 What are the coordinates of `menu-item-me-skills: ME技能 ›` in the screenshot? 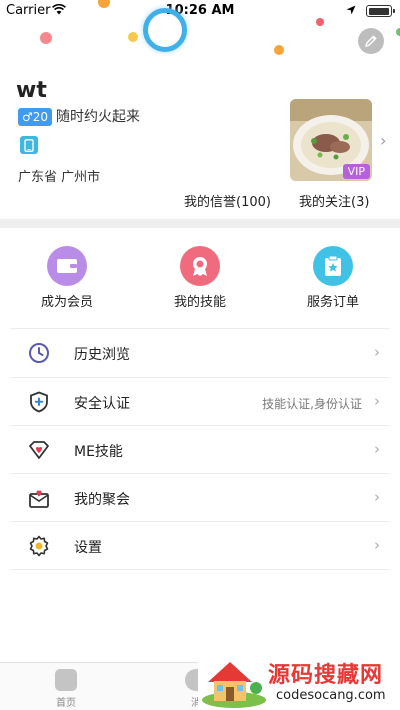 It's located at (200, 450).